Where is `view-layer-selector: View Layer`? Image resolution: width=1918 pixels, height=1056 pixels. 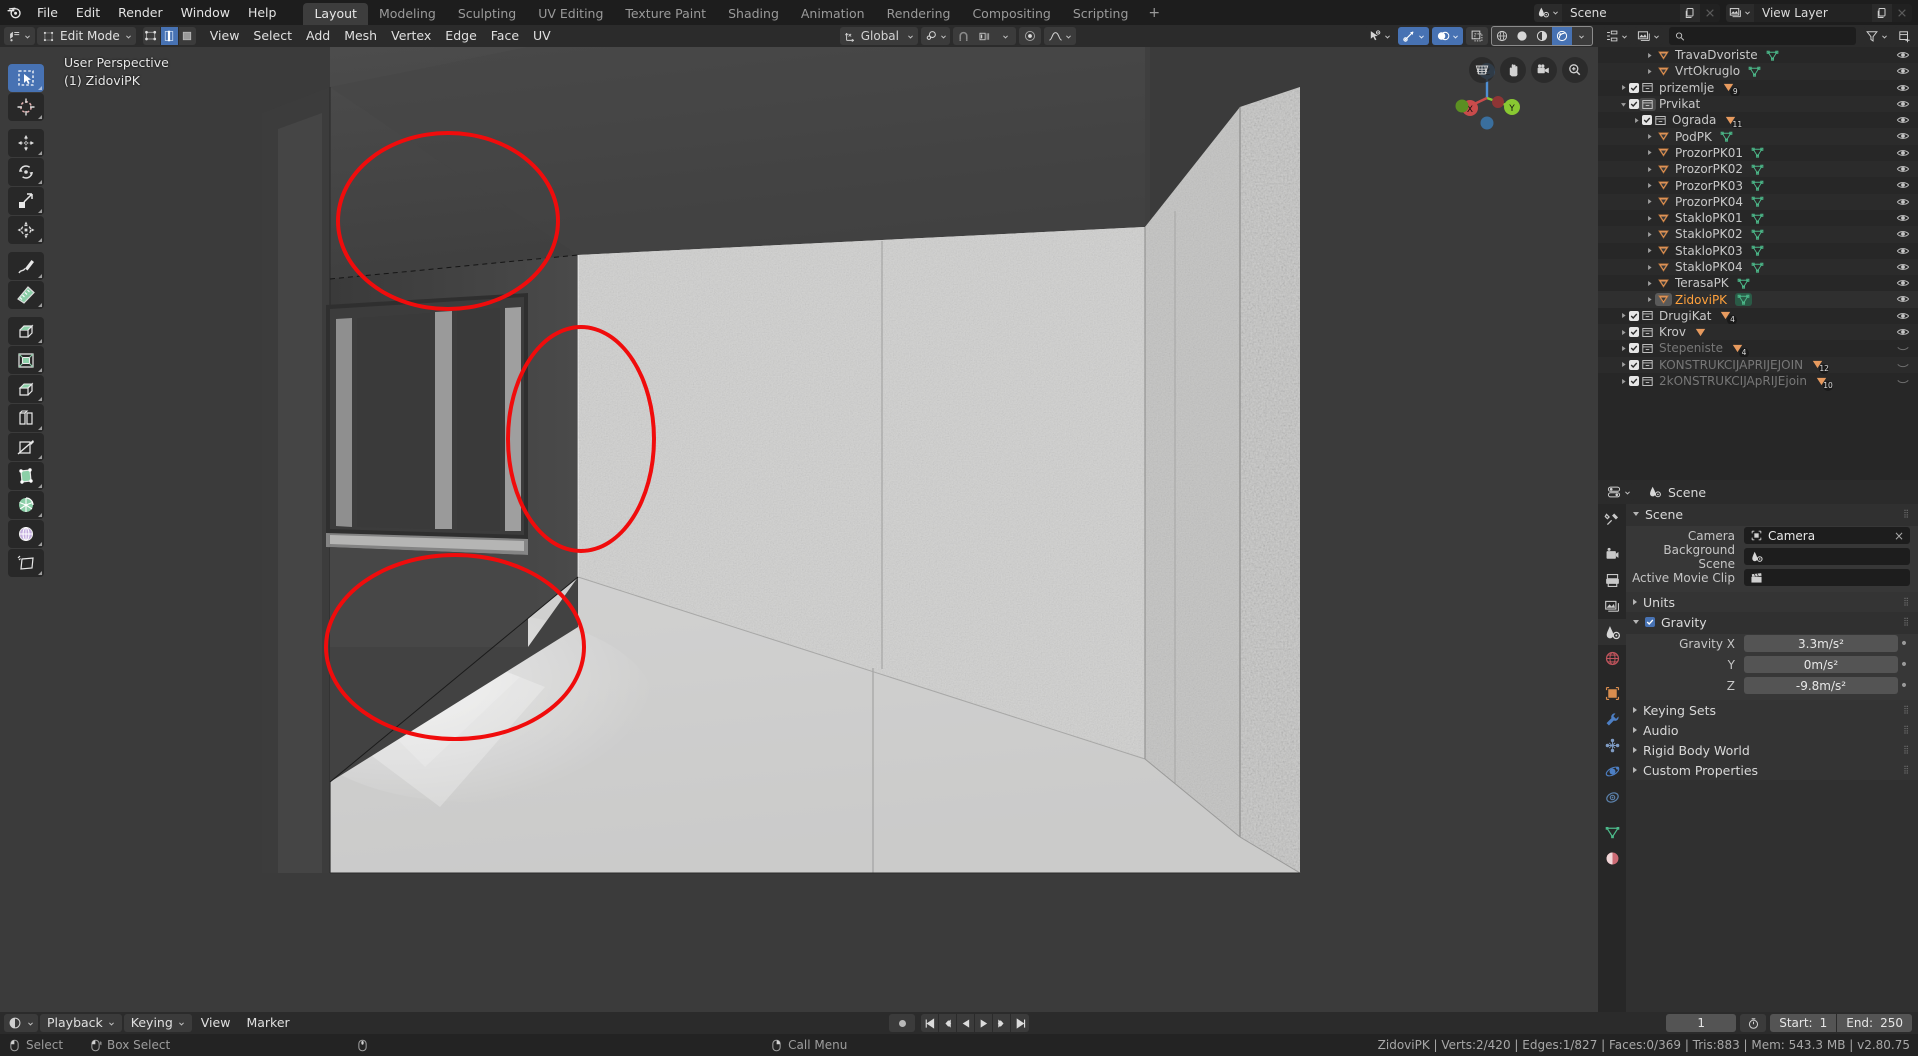 view-layer-selector: View Layer is located at coordinates (1819, 12).